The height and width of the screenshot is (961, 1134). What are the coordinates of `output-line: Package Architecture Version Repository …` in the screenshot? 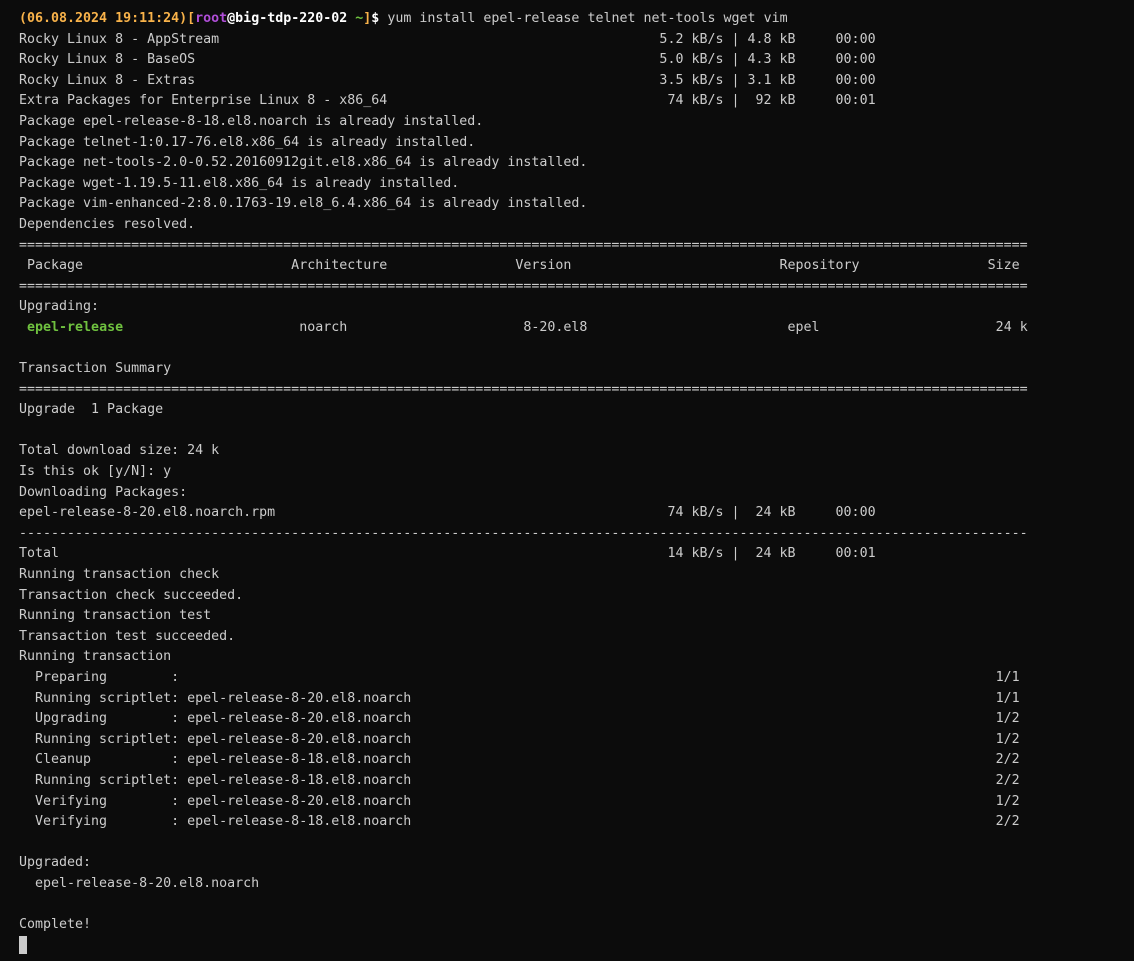 It's located at (519, 266).